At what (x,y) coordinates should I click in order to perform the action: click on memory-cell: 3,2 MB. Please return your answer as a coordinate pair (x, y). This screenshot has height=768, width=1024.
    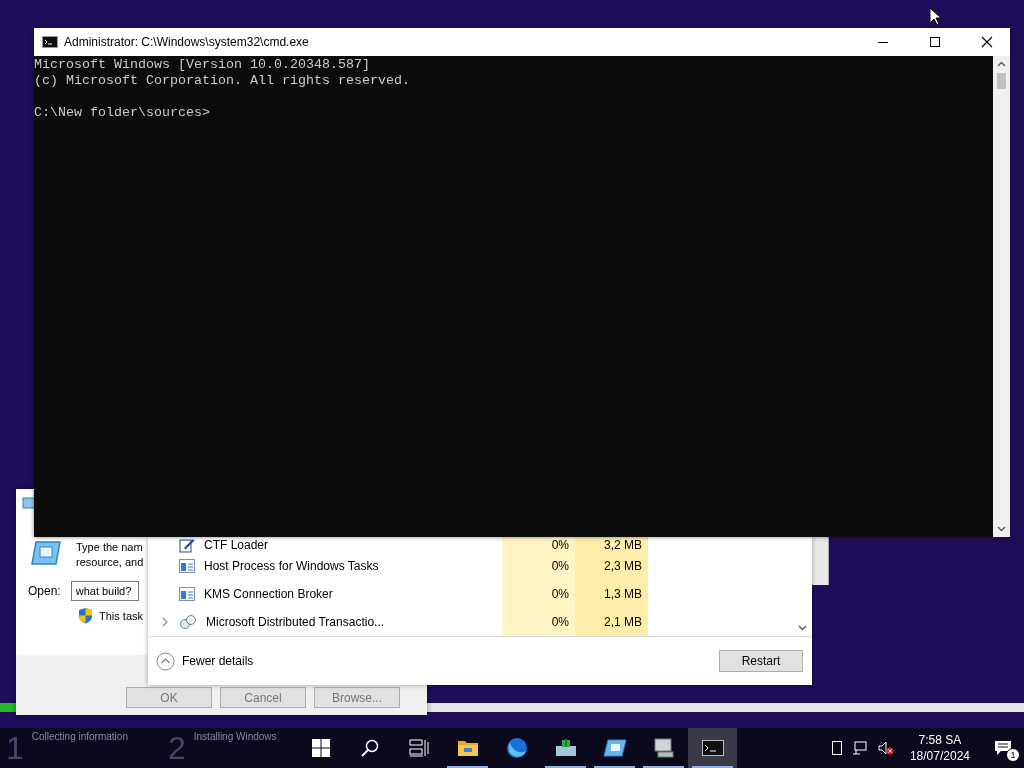
    Looking at the image, I should click on (611, 544).